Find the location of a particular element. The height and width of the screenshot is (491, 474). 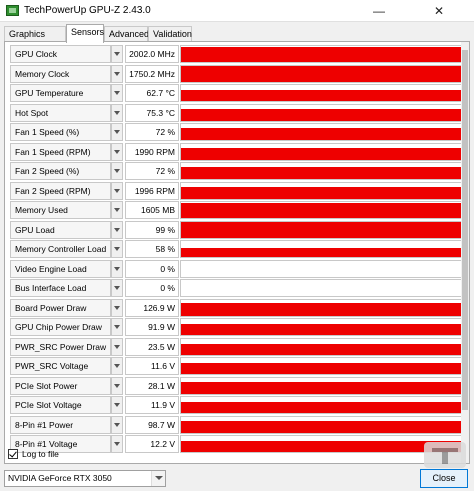

sensor-value: 99 % is located at coordinates (152, 229).